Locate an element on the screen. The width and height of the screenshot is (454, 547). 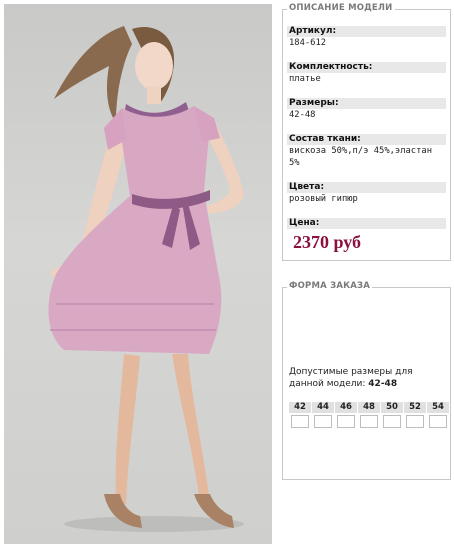
fabric-value: вискоза 50%,п/э 45%,эластан 5% is located at coordinates (360, 157).